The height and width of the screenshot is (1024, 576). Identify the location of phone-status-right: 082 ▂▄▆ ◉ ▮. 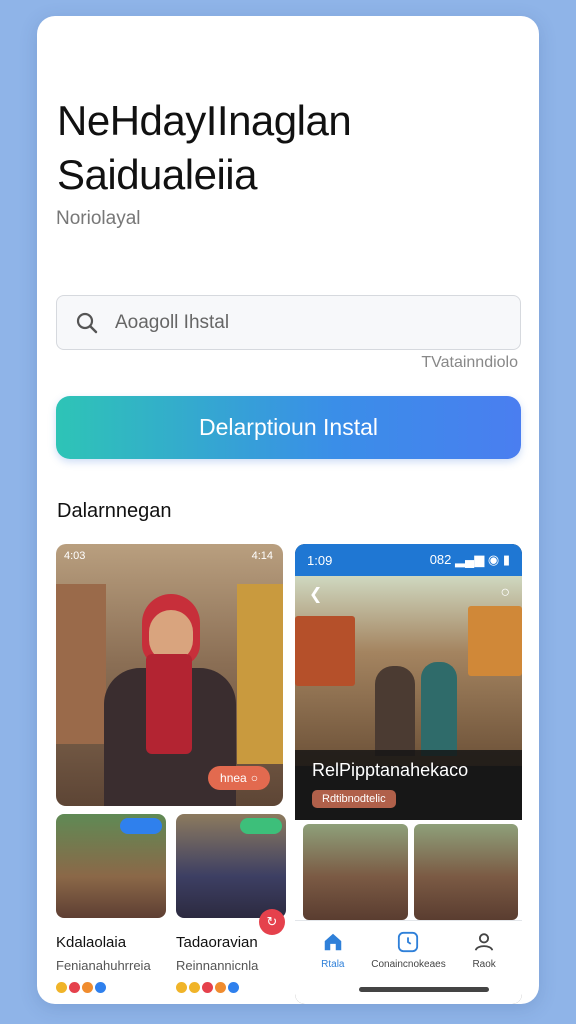
(470, 560).